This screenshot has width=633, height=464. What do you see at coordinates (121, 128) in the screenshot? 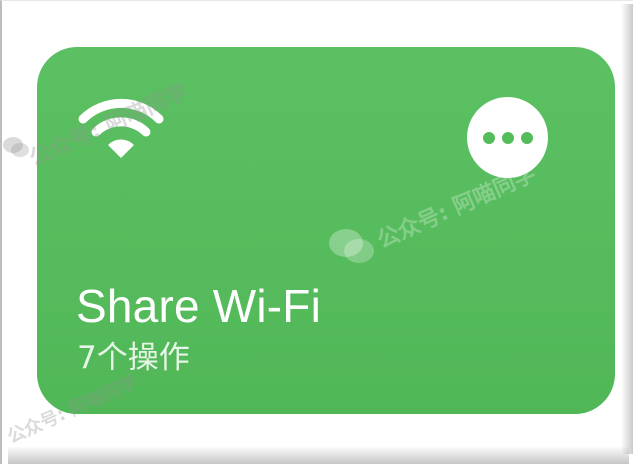
I see `wifi-icon` at bounding box center [121, 128].